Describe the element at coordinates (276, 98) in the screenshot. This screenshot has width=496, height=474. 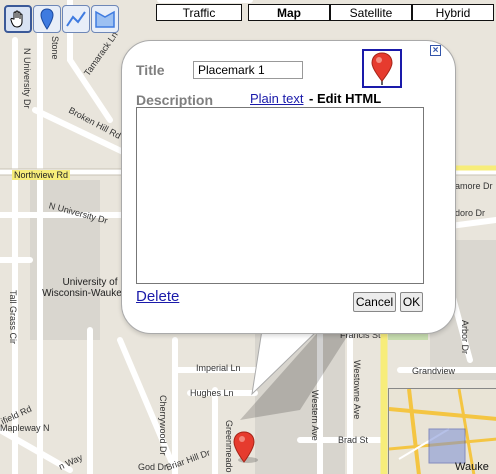
I see `plain-text-link: Plain text` at that location.